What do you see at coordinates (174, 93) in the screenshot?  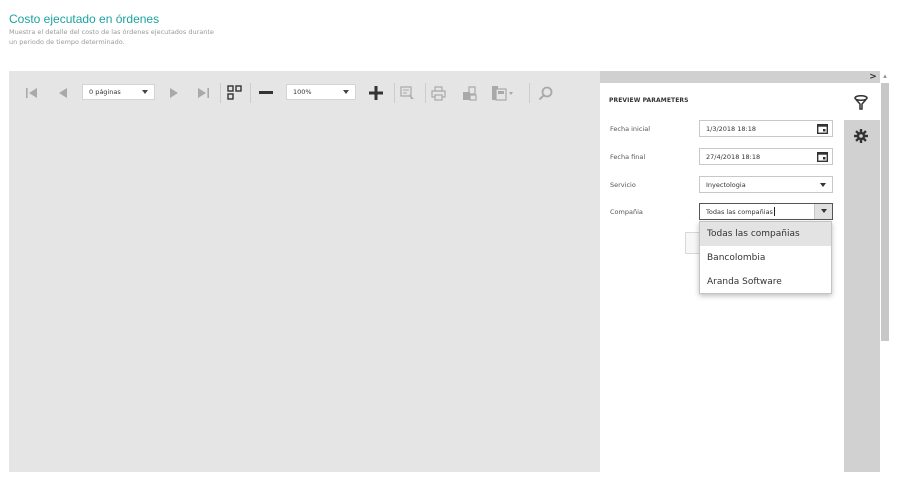 I see `next-page-icon` at bounding box center [174, 93].